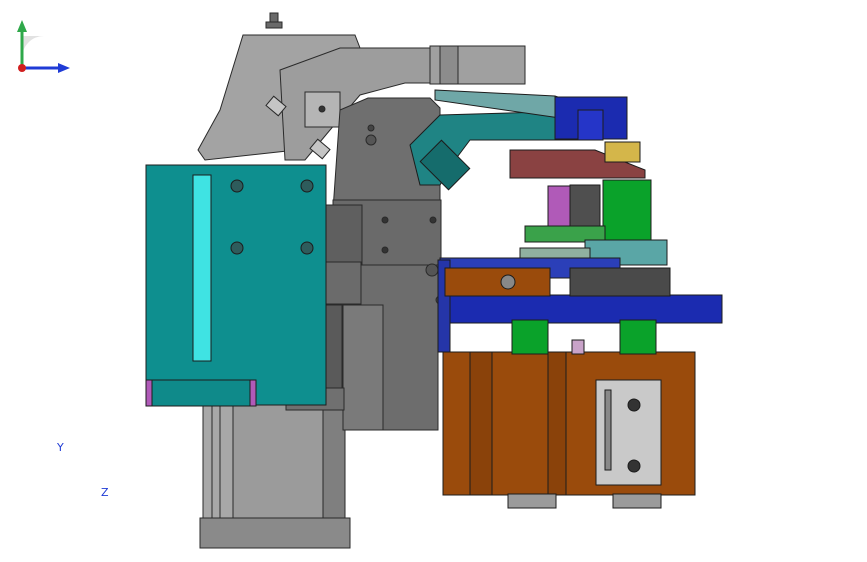  What do you see at coordinates (43, 46) in the screenshot?
I see `orientation-triad` at bounding box center [43, 46].